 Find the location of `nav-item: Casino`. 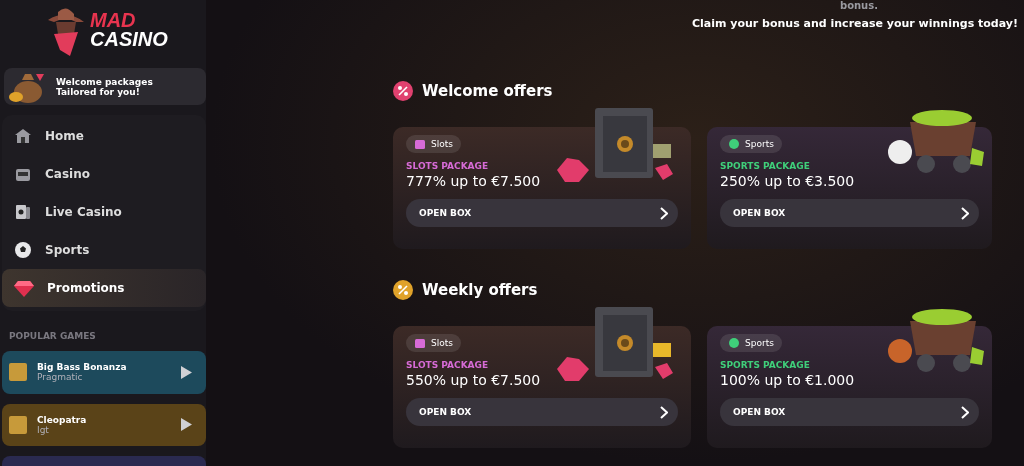

nav-item: Casino is located at coordinates (104, 173).